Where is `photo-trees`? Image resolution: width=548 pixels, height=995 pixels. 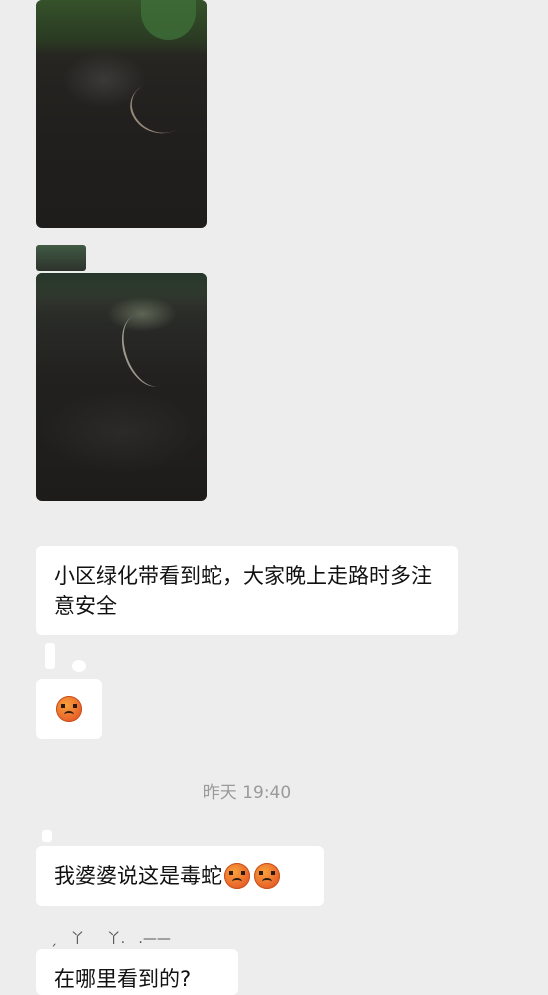 photo-trees is located at coordinates (121, 288).